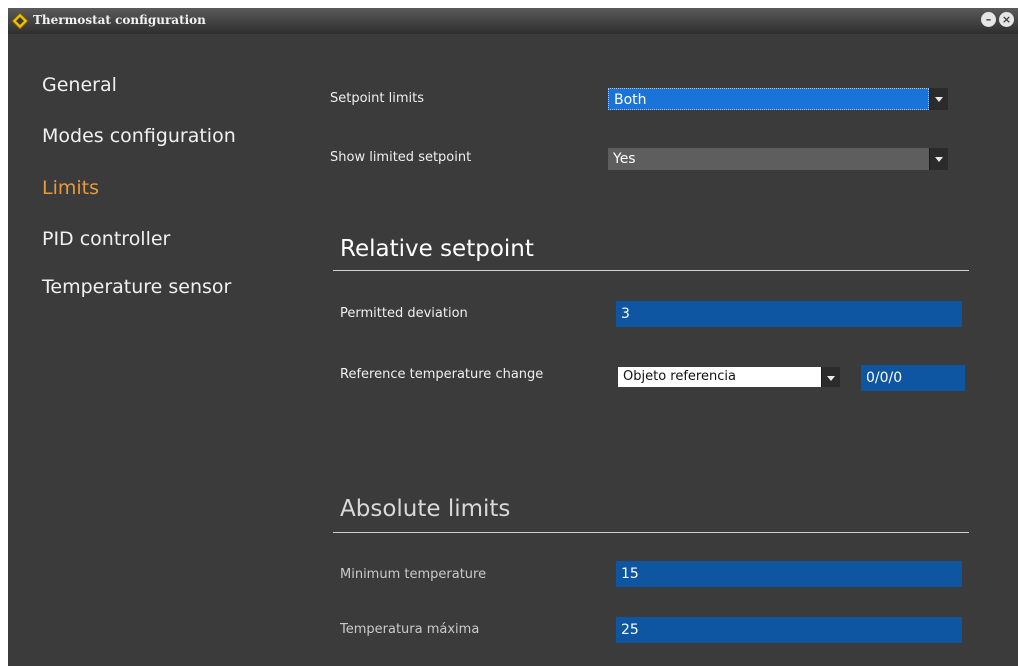 The height and width of the screenshot is (666, 1018). I want to click on reference-object-select: Objeto referencia, so click(729, 377).